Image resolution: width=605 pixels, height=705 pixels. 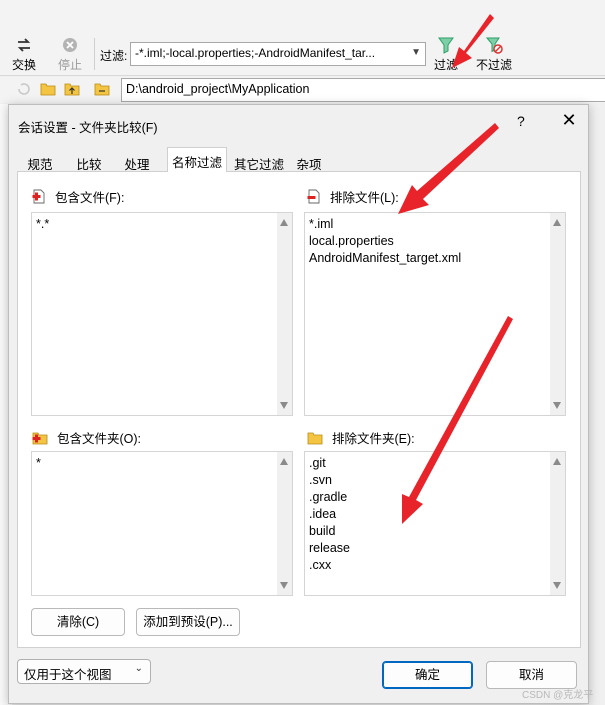 I want to click on close-icon: ✕, so click(x=569, y=120).